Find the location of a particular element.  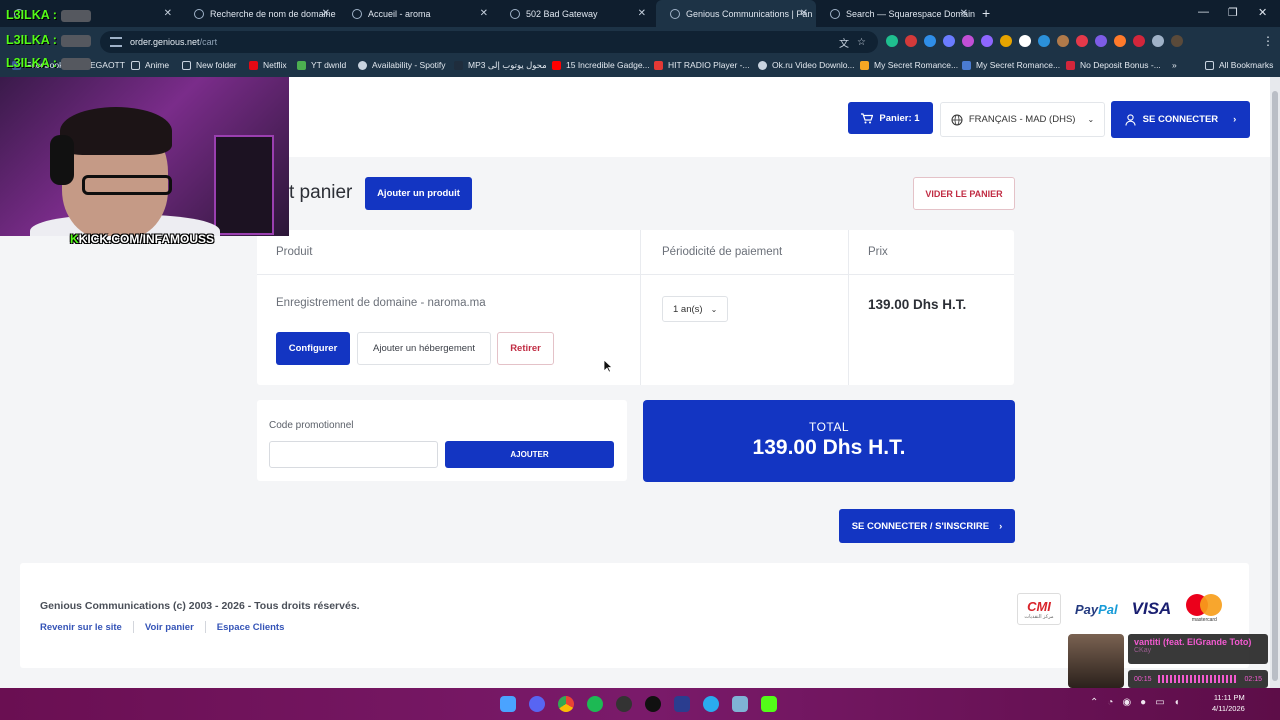

microphone-icon: ● is located at coordinates (1143, 702).